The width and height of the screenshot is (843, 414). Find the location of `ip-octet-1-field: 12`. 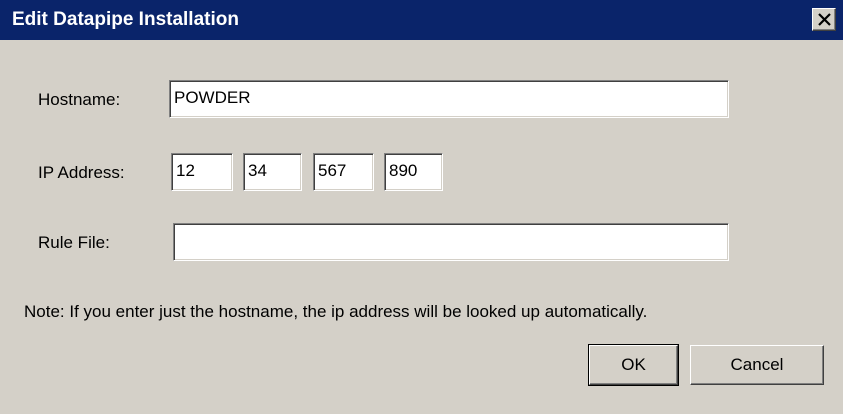

ip-octet-1-field: 12 is located at coordinates (202, 172).